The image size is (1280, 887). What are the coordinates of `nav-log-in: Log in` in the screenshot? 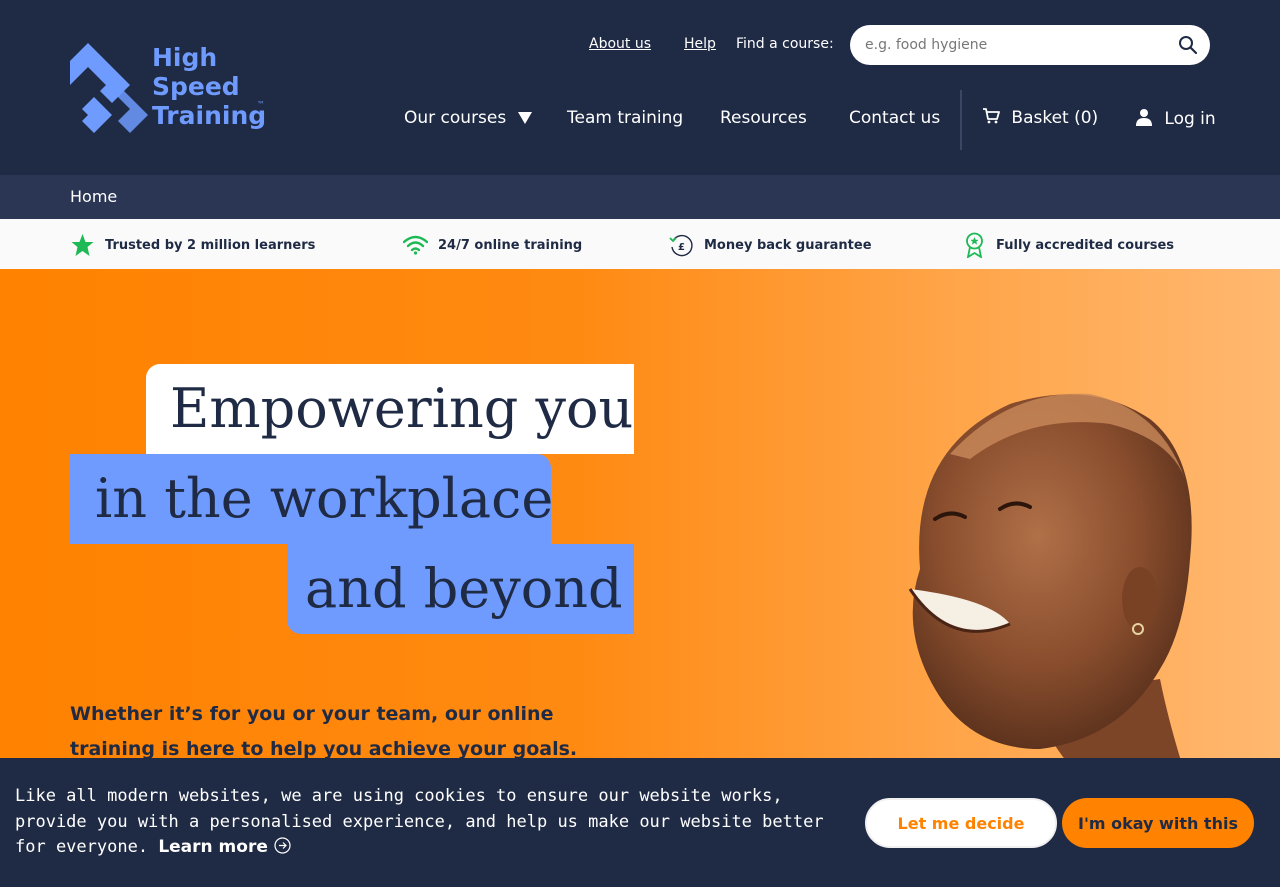 It's located at (1175, 118).